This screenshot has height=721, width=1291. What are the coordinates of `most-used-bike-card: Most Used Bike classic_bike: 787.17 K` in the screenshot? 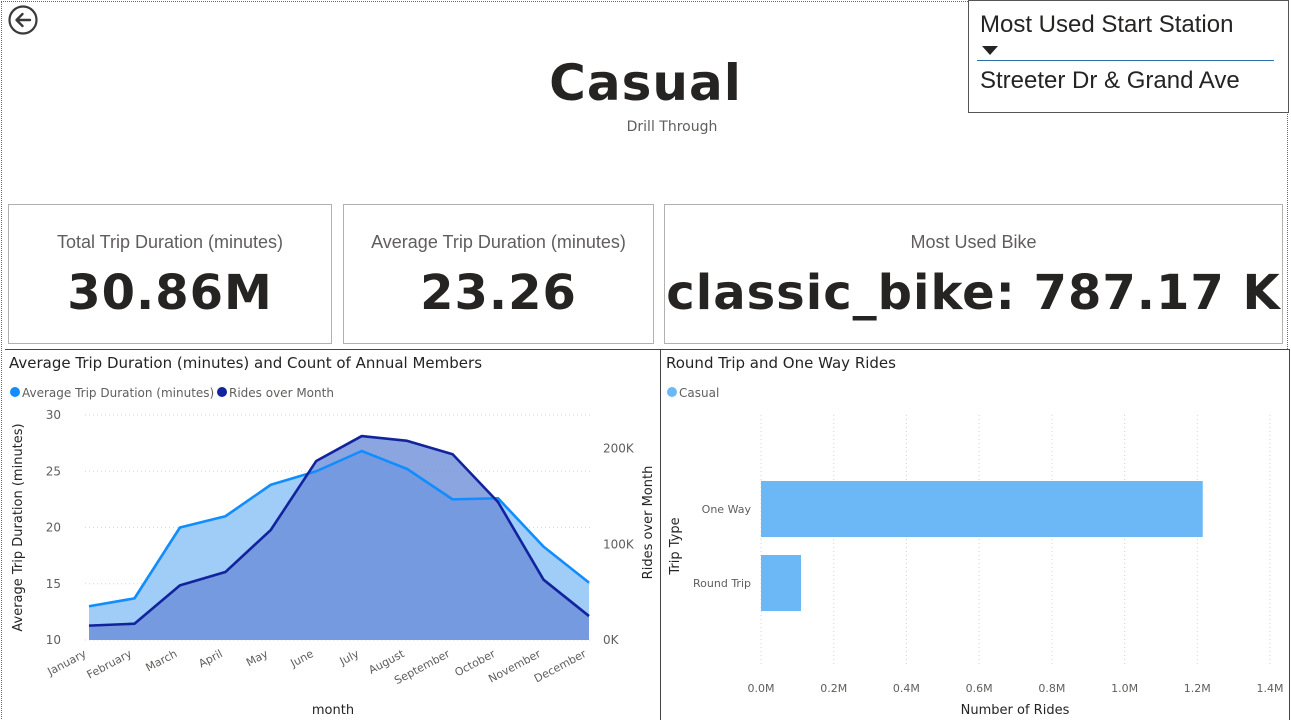 It's located at (973, 274).